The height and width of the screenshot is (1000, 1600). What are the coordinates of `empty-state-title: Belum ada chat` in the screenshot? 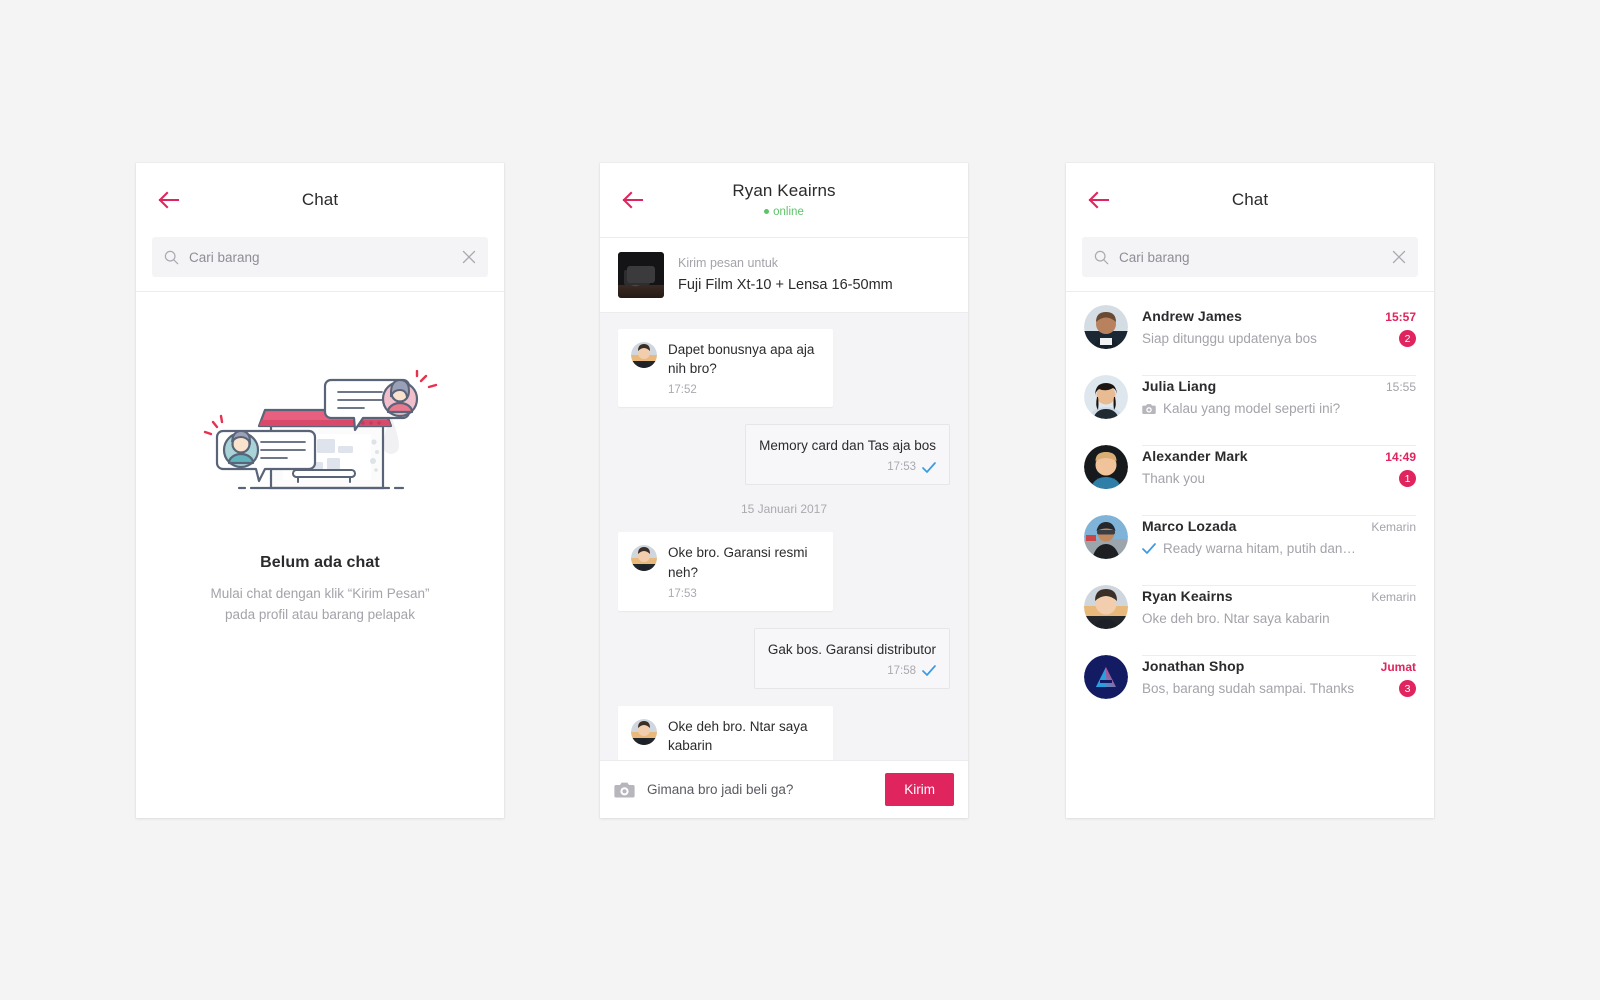 It's located at (320, 562).